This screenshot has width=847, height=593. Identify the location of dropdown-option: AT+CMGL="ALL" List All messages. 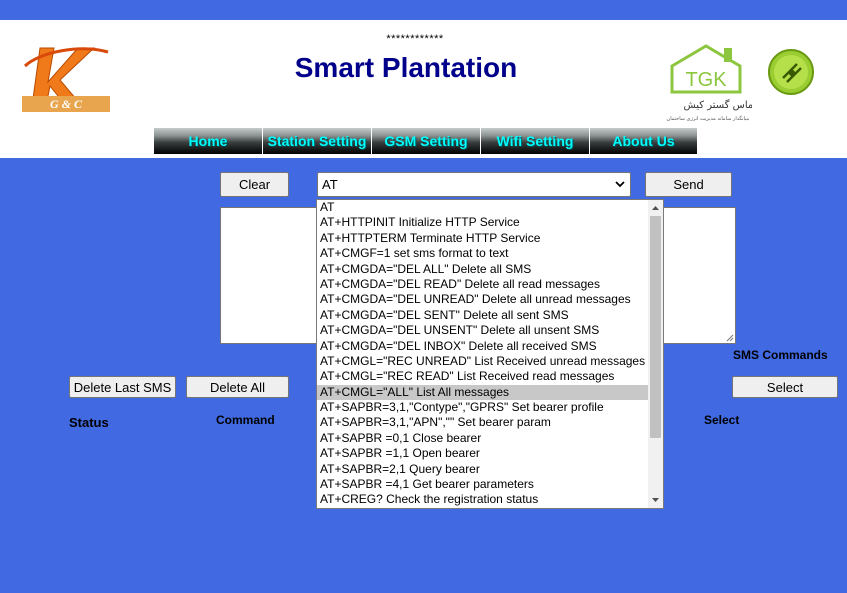
(483, 392).